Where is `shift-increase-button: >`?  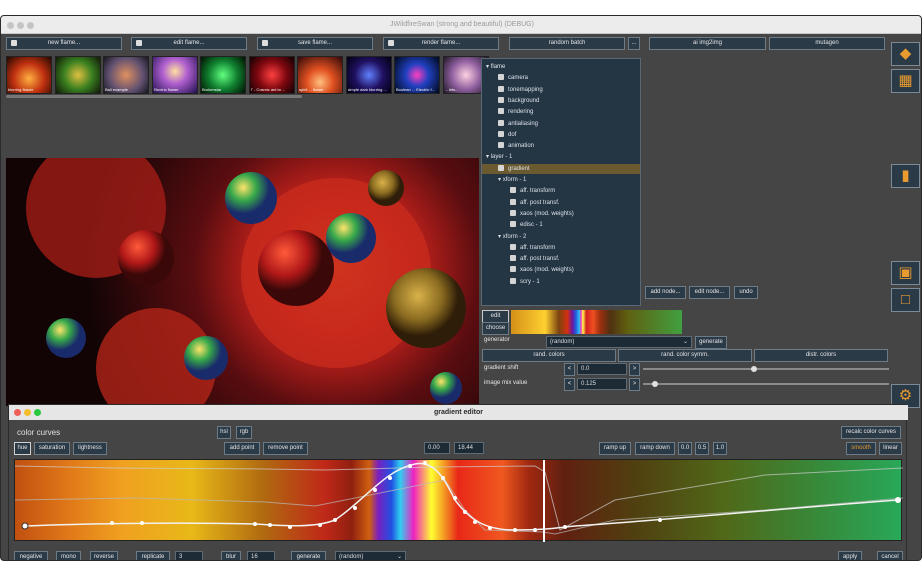
shift-increase-button: > is located at coordinates (634, 369).